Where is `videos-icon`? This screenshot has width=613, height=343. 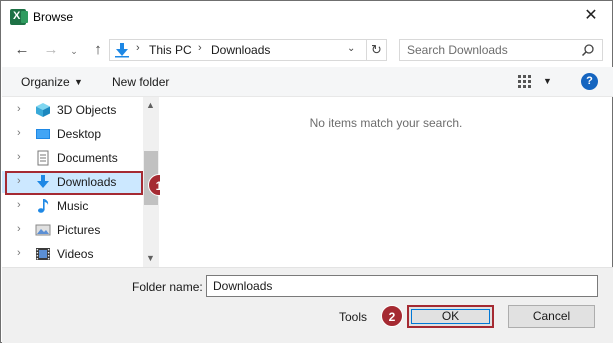
videos-icon is located at coordinates (43, 254).